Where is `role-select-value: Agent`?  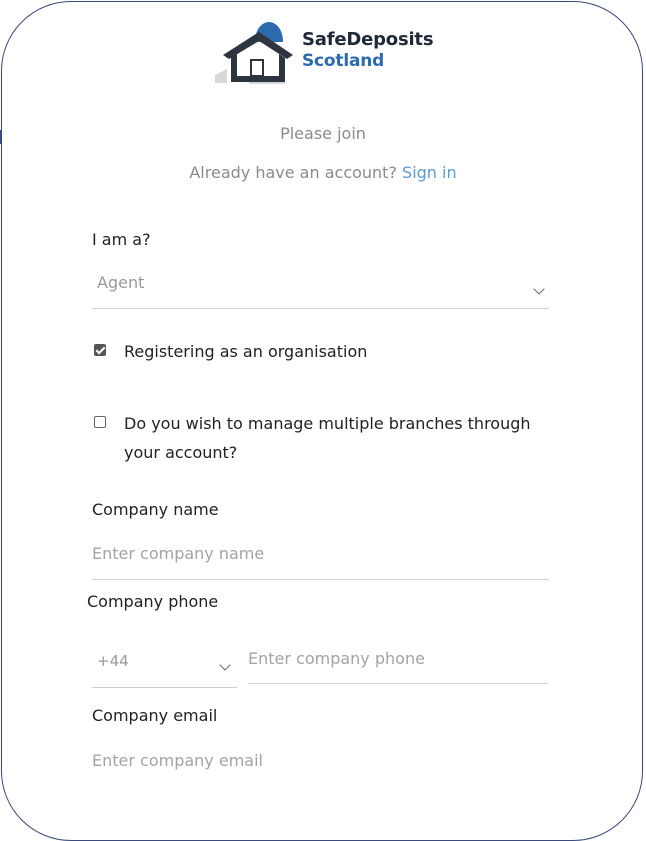 role-select-value: Agent is located at coordinates (120, 282).